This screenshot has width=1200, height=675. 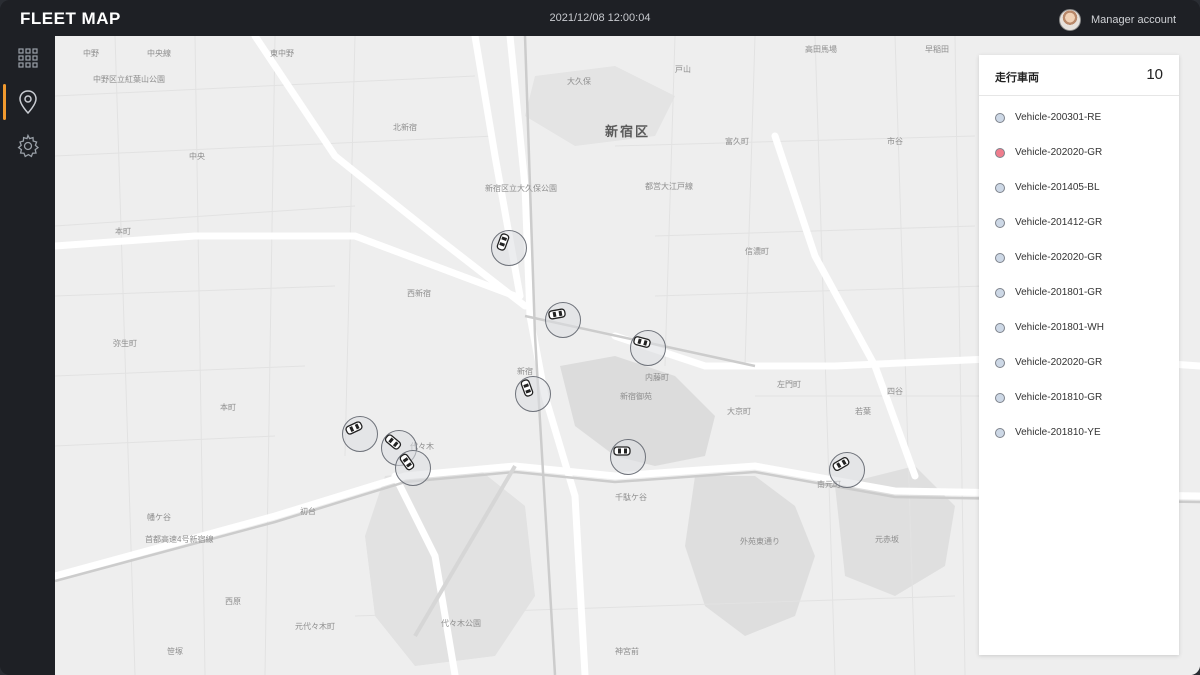 I want to click on map-label: 外苑東通り, so click(x=760, y=541).